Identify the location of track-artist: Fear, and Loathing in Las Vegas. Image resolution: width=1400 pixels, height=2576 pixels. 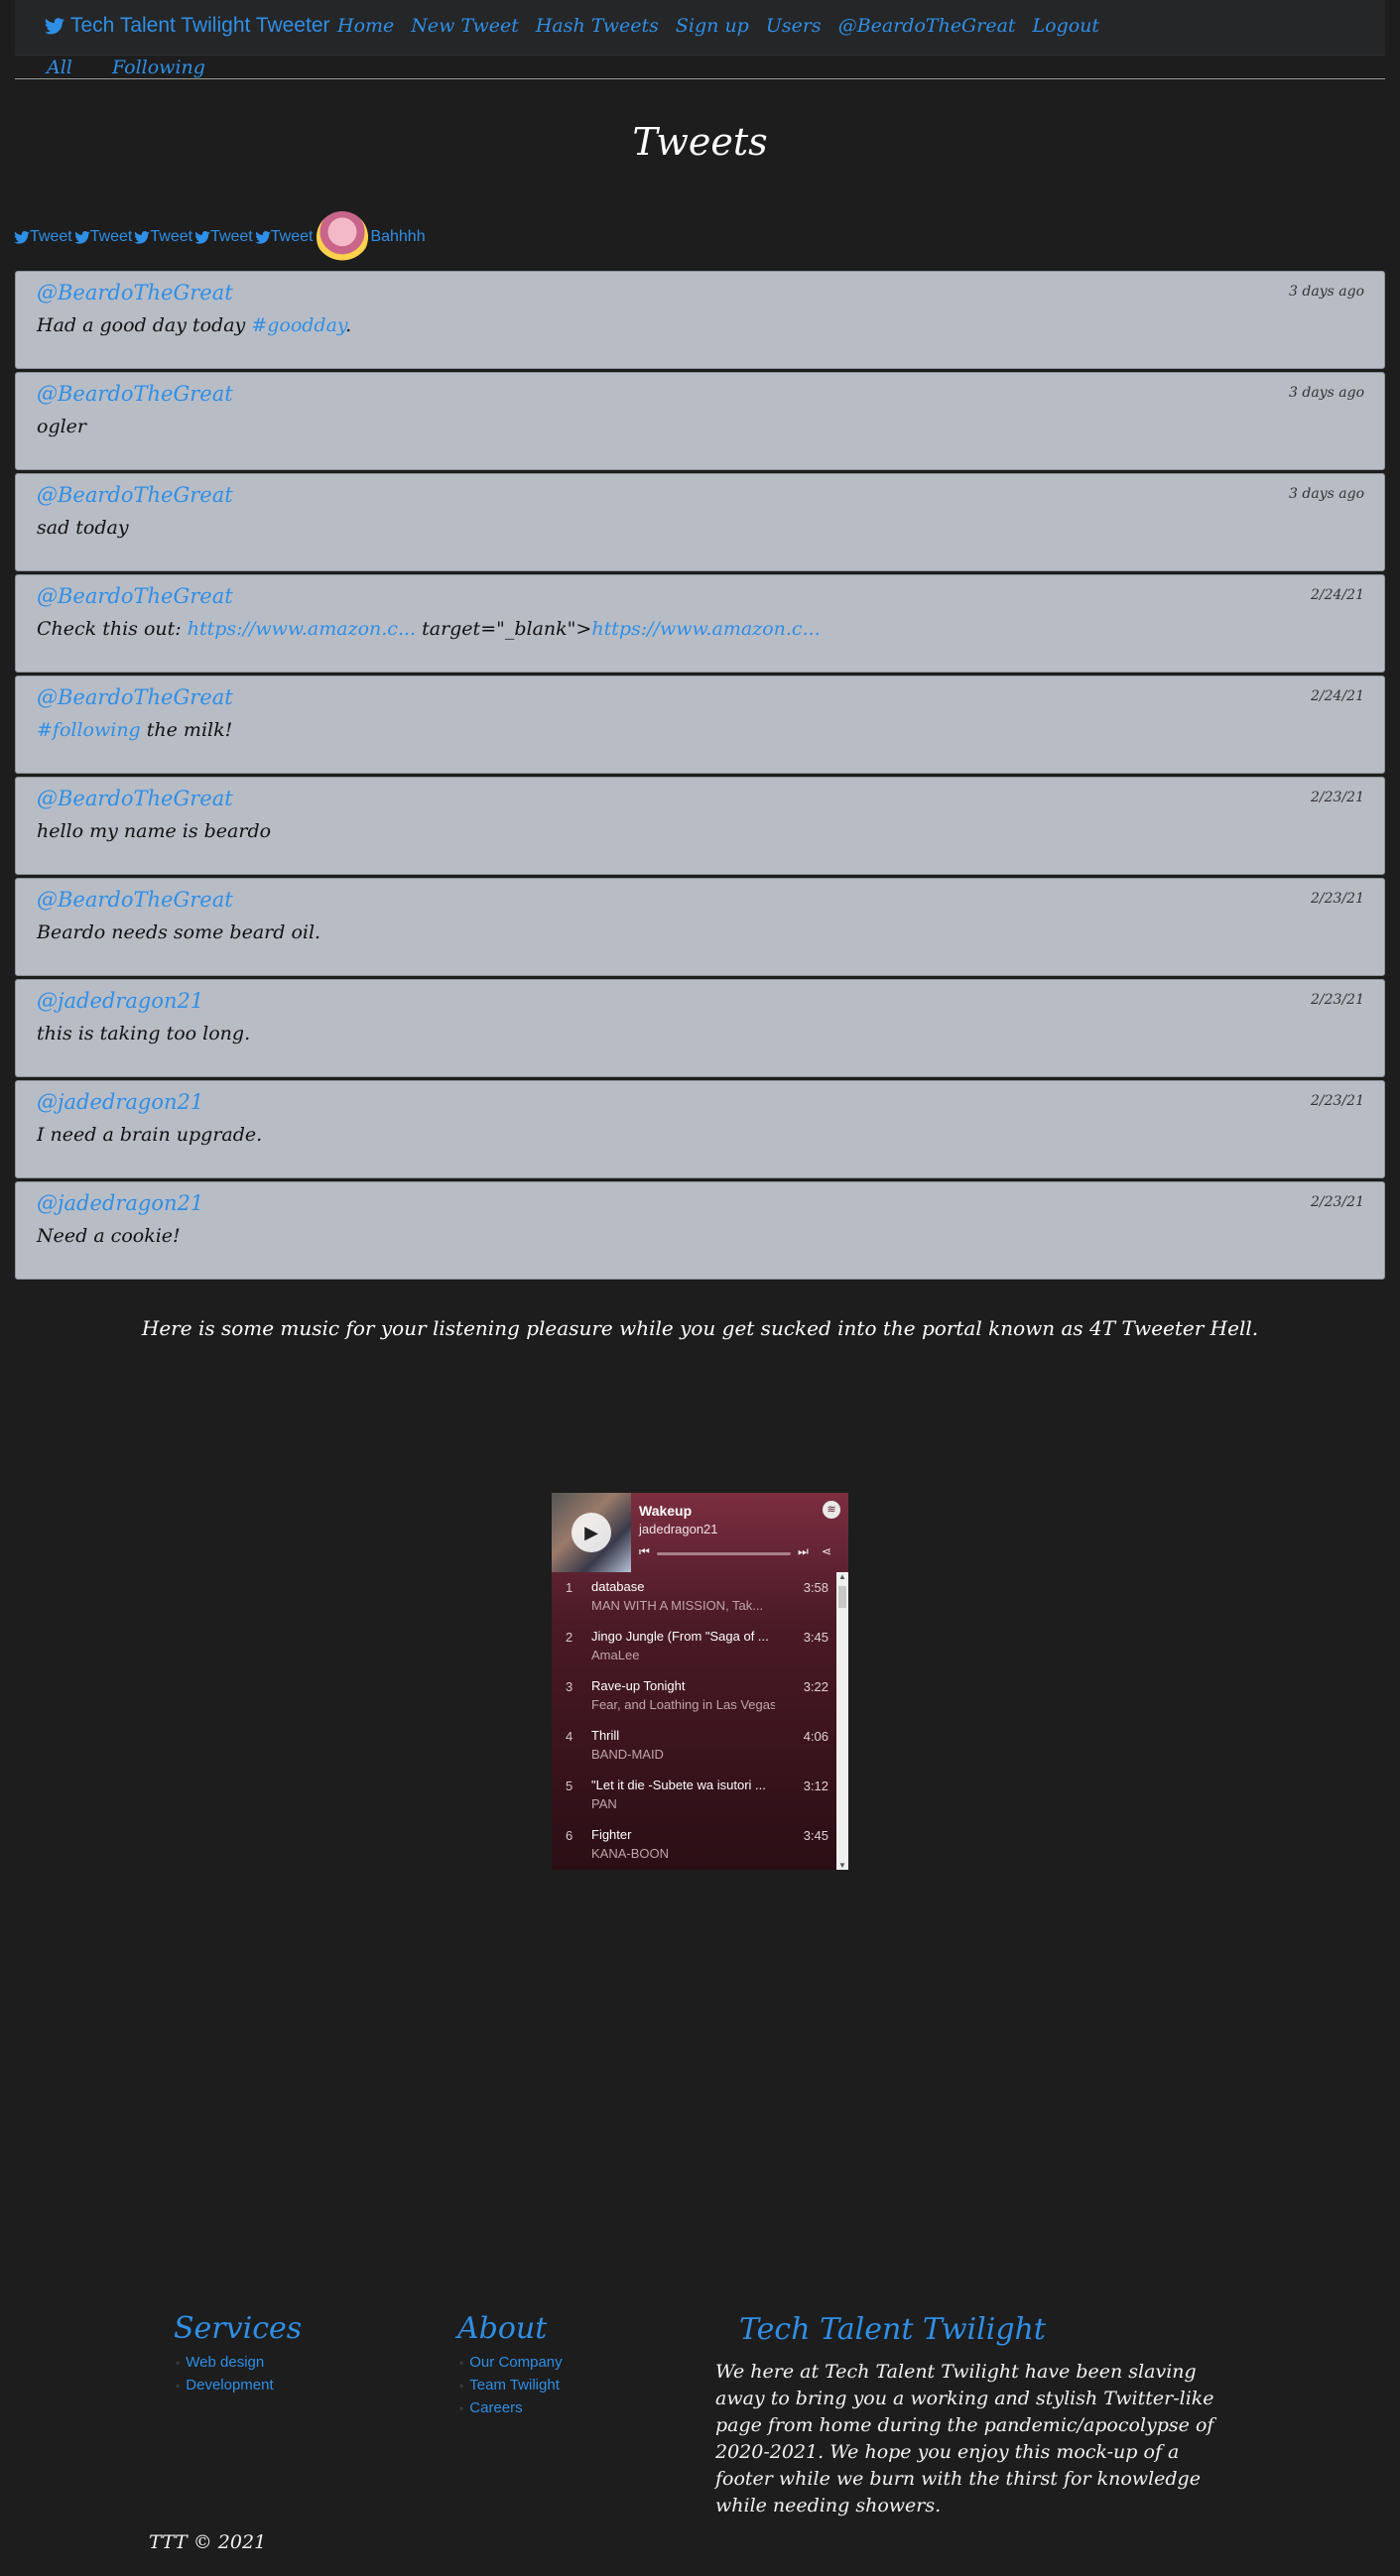
(683, 1704).